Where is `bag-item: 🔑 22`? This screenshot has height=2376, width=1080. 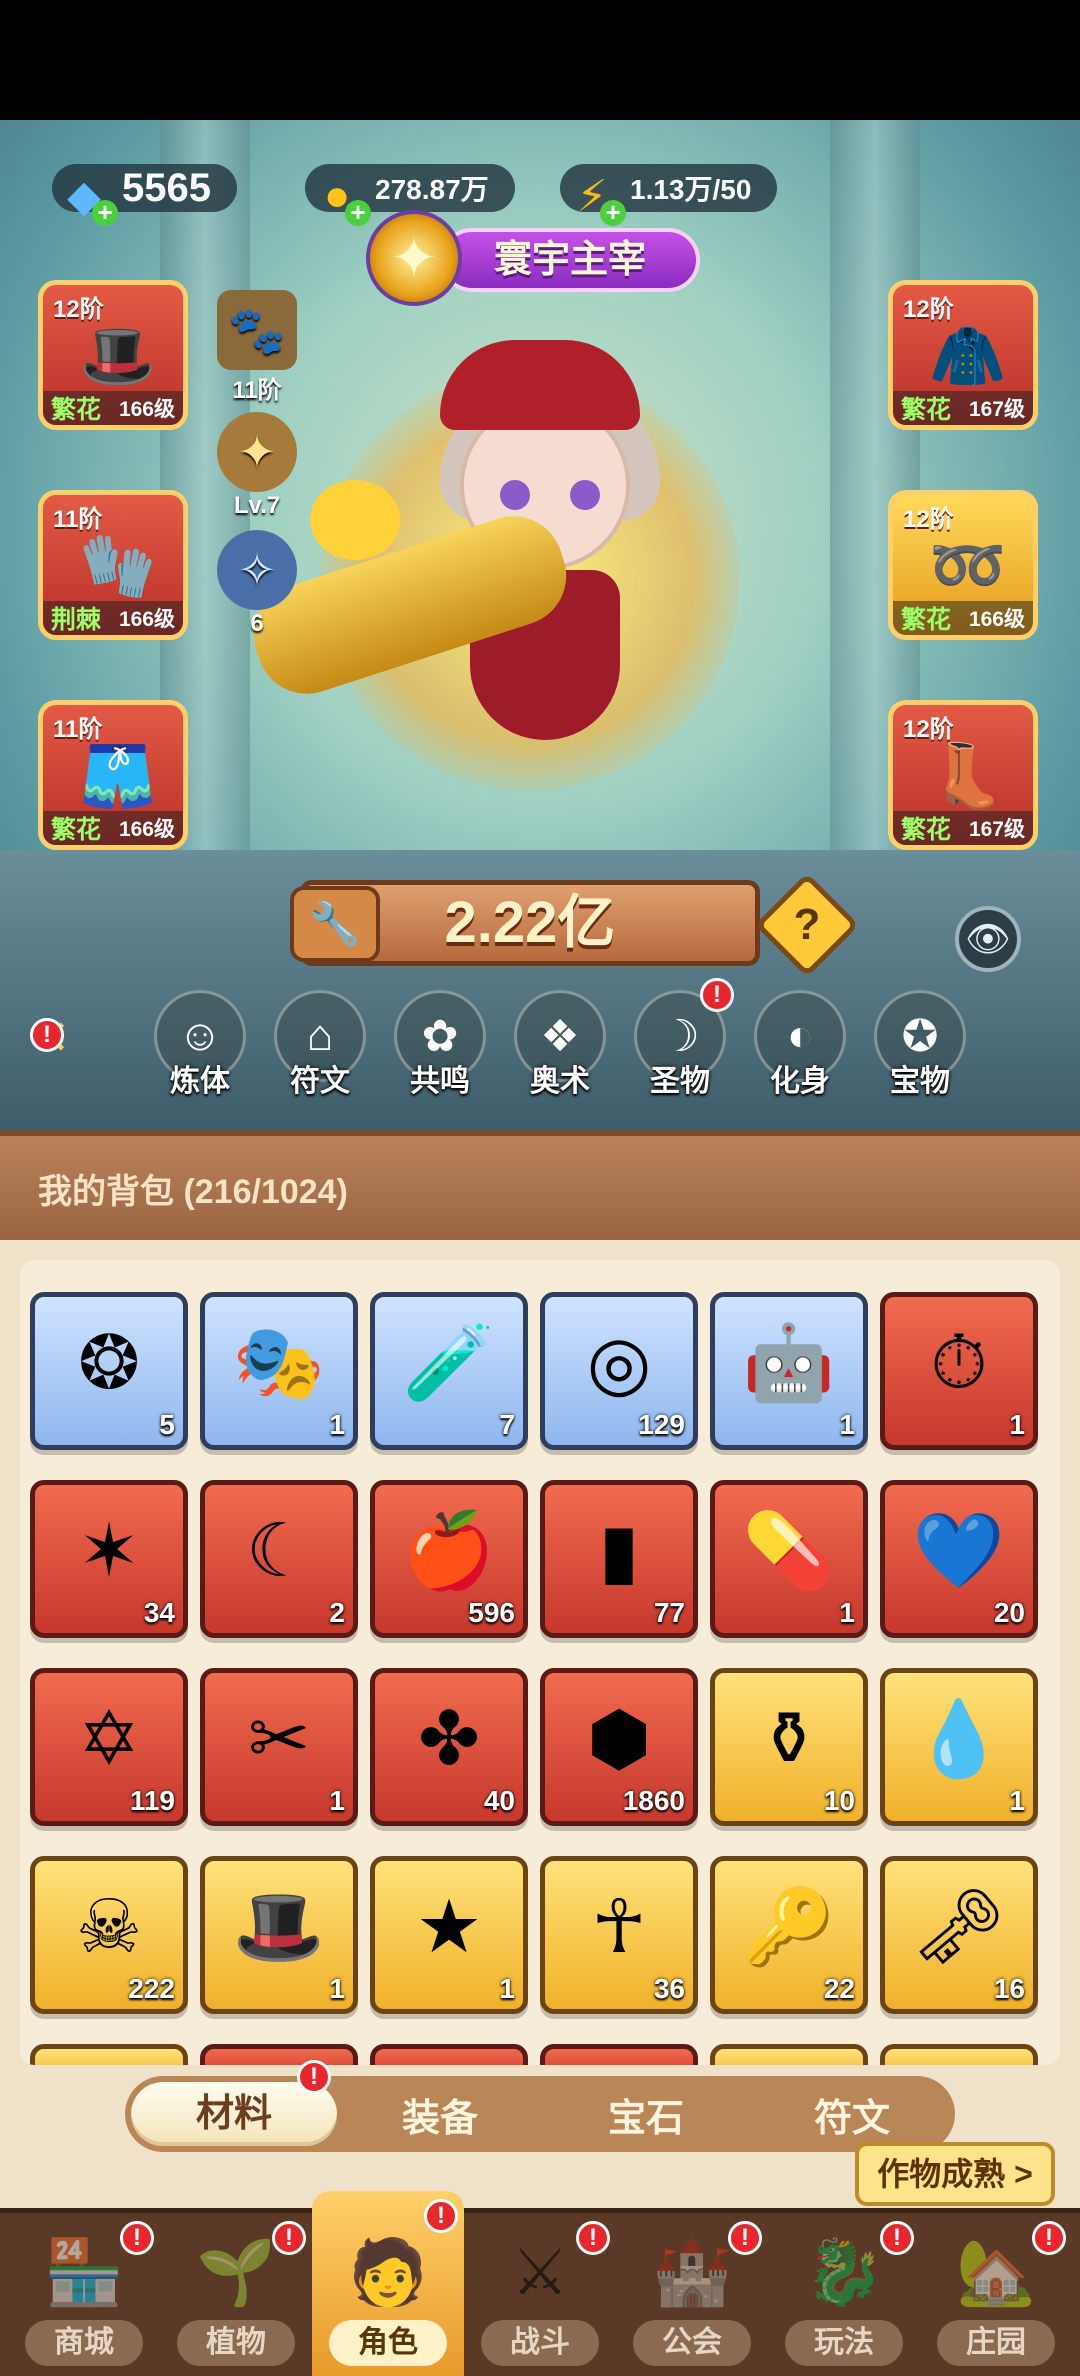 bag-item: 🔑 22 is located at coordinates (789, 1935).